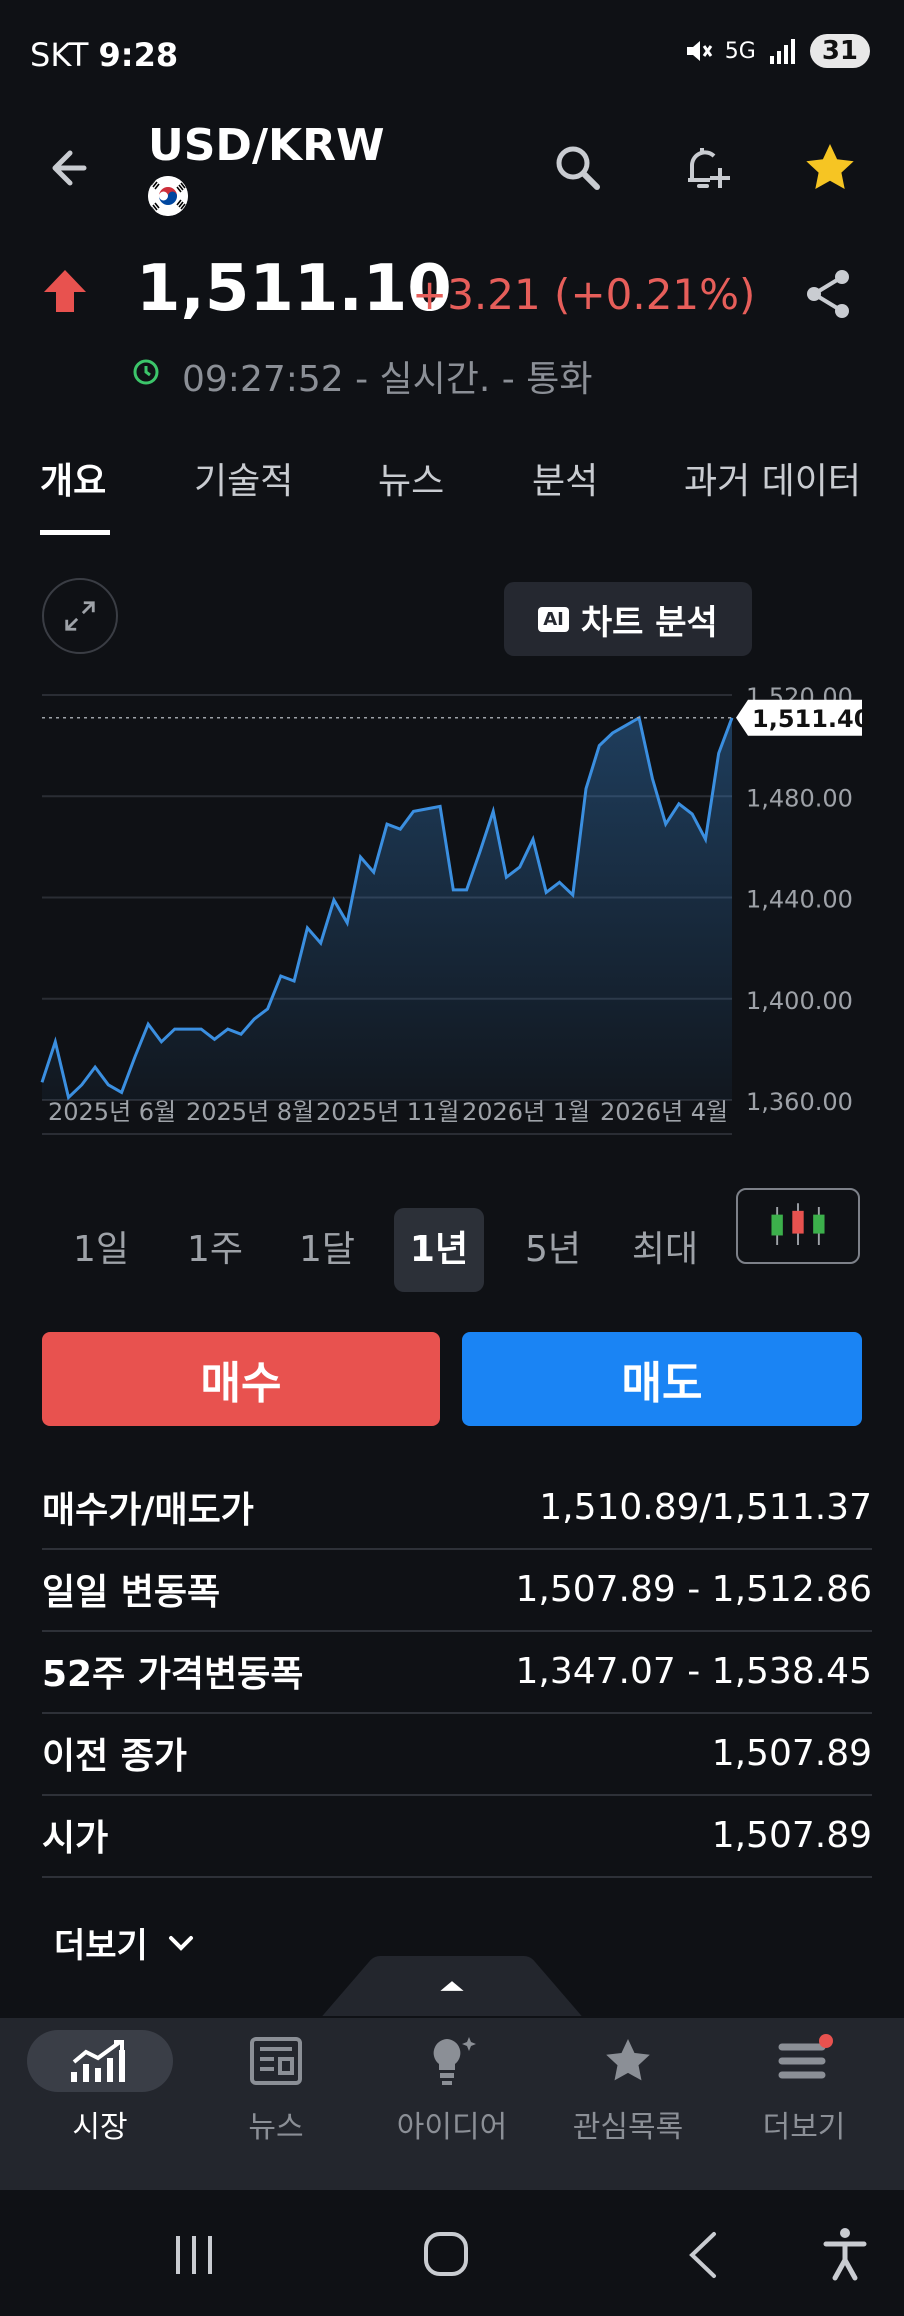  I want to click on korea-flag-icon, so click(168, 196).